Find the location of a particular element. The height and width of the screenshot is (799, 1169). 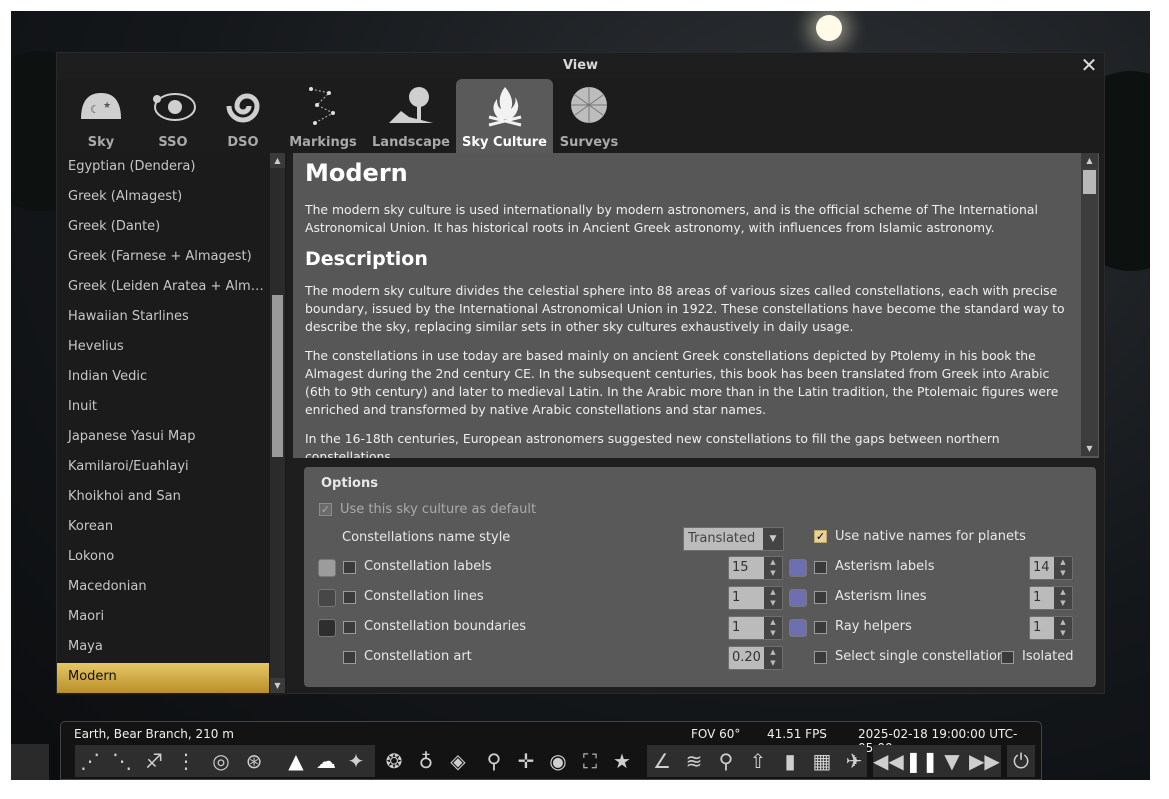

real-time-icon: ▼ is located at coordinates (952, 761).